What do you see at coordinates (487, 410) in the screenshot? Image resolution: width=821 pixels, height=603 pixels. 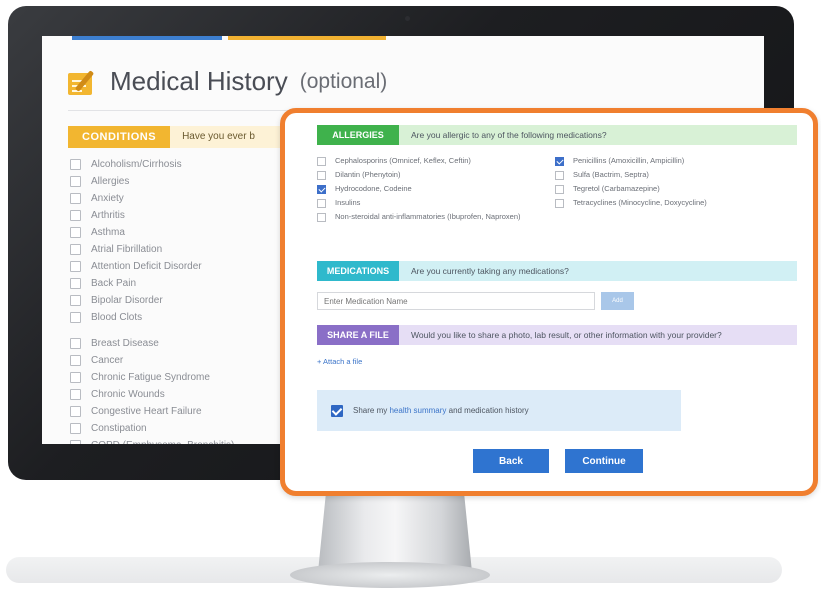 I see `share-summary-text-suffix: and medication history` at bounding box center [487, 410].